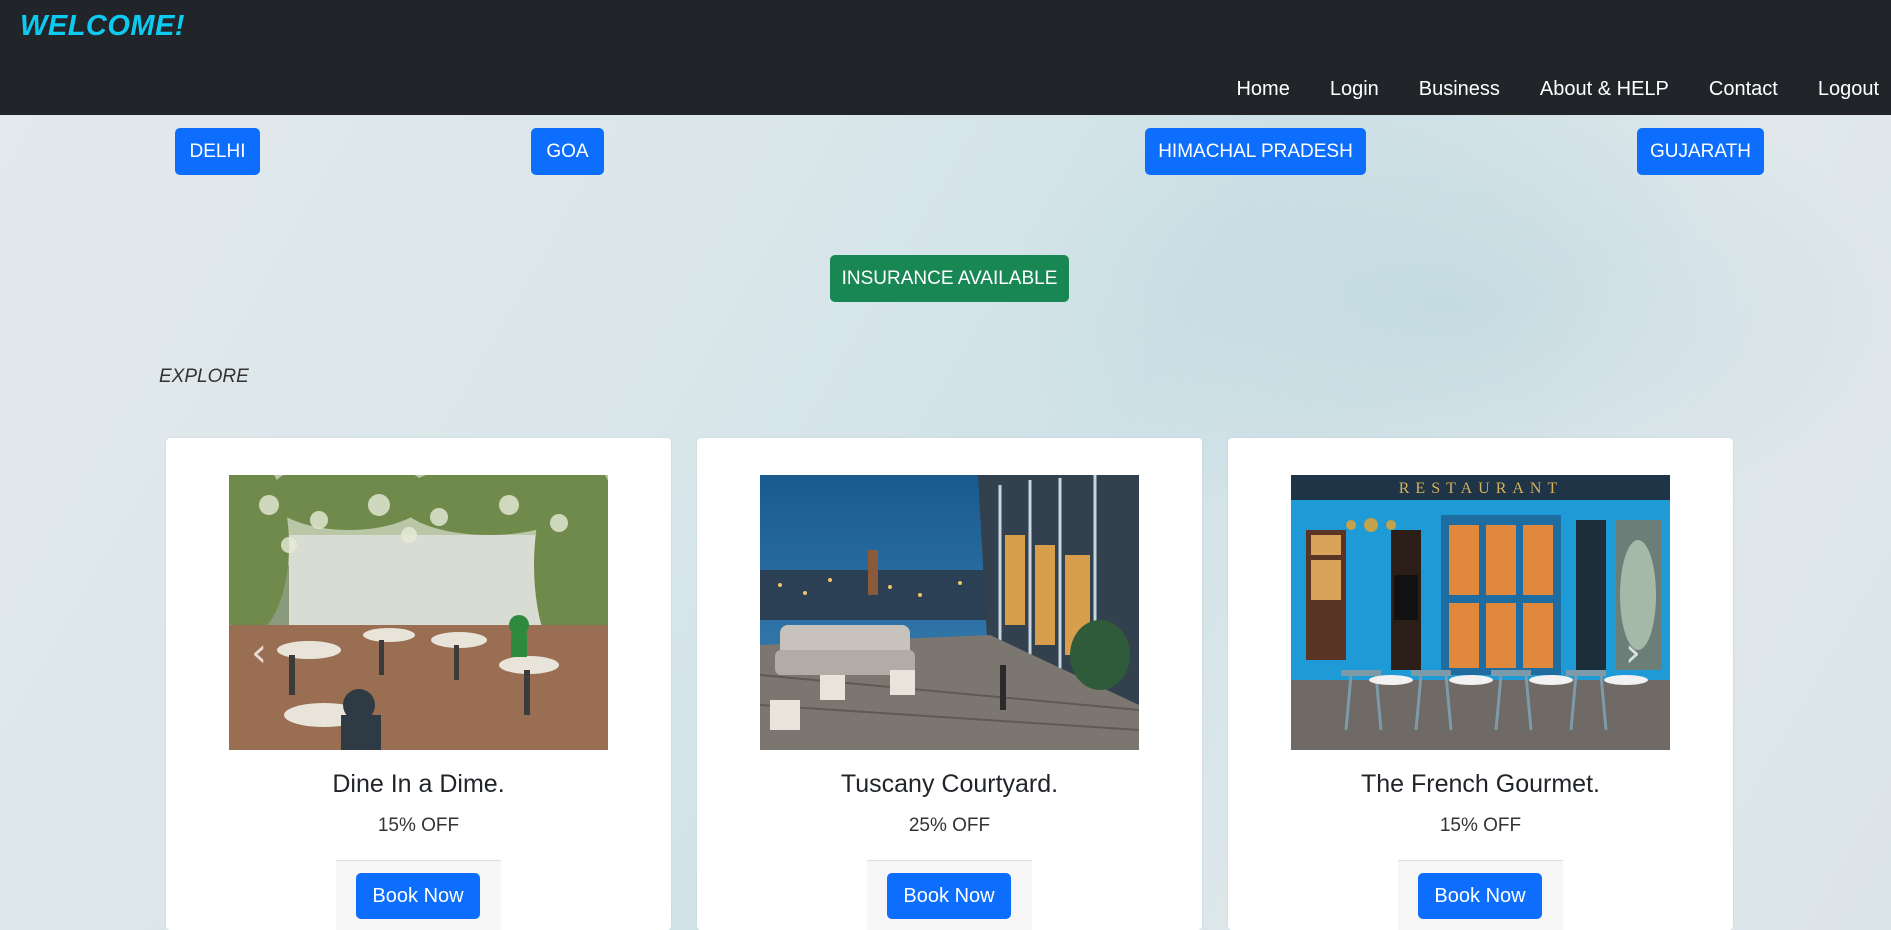 Image resolution: width=1891 pixels, height=930 pixels. What do you see at coordinates (949, 784) in the screenshot?
I see `card-title: Tuscany Courtyard.` at bounding box center [949, 784].